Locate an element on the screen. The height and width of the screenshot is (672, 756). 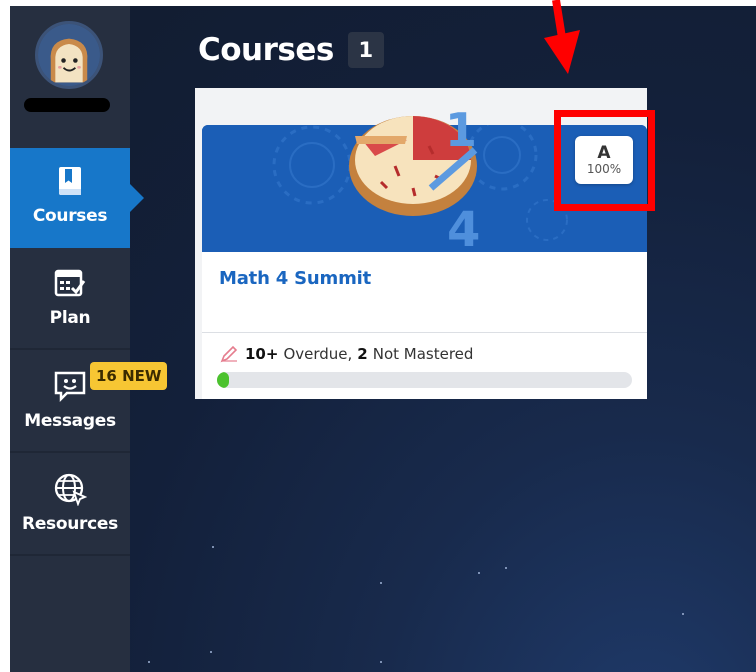
sidebar-item-label: Messages is located at coordinates (70, 421).